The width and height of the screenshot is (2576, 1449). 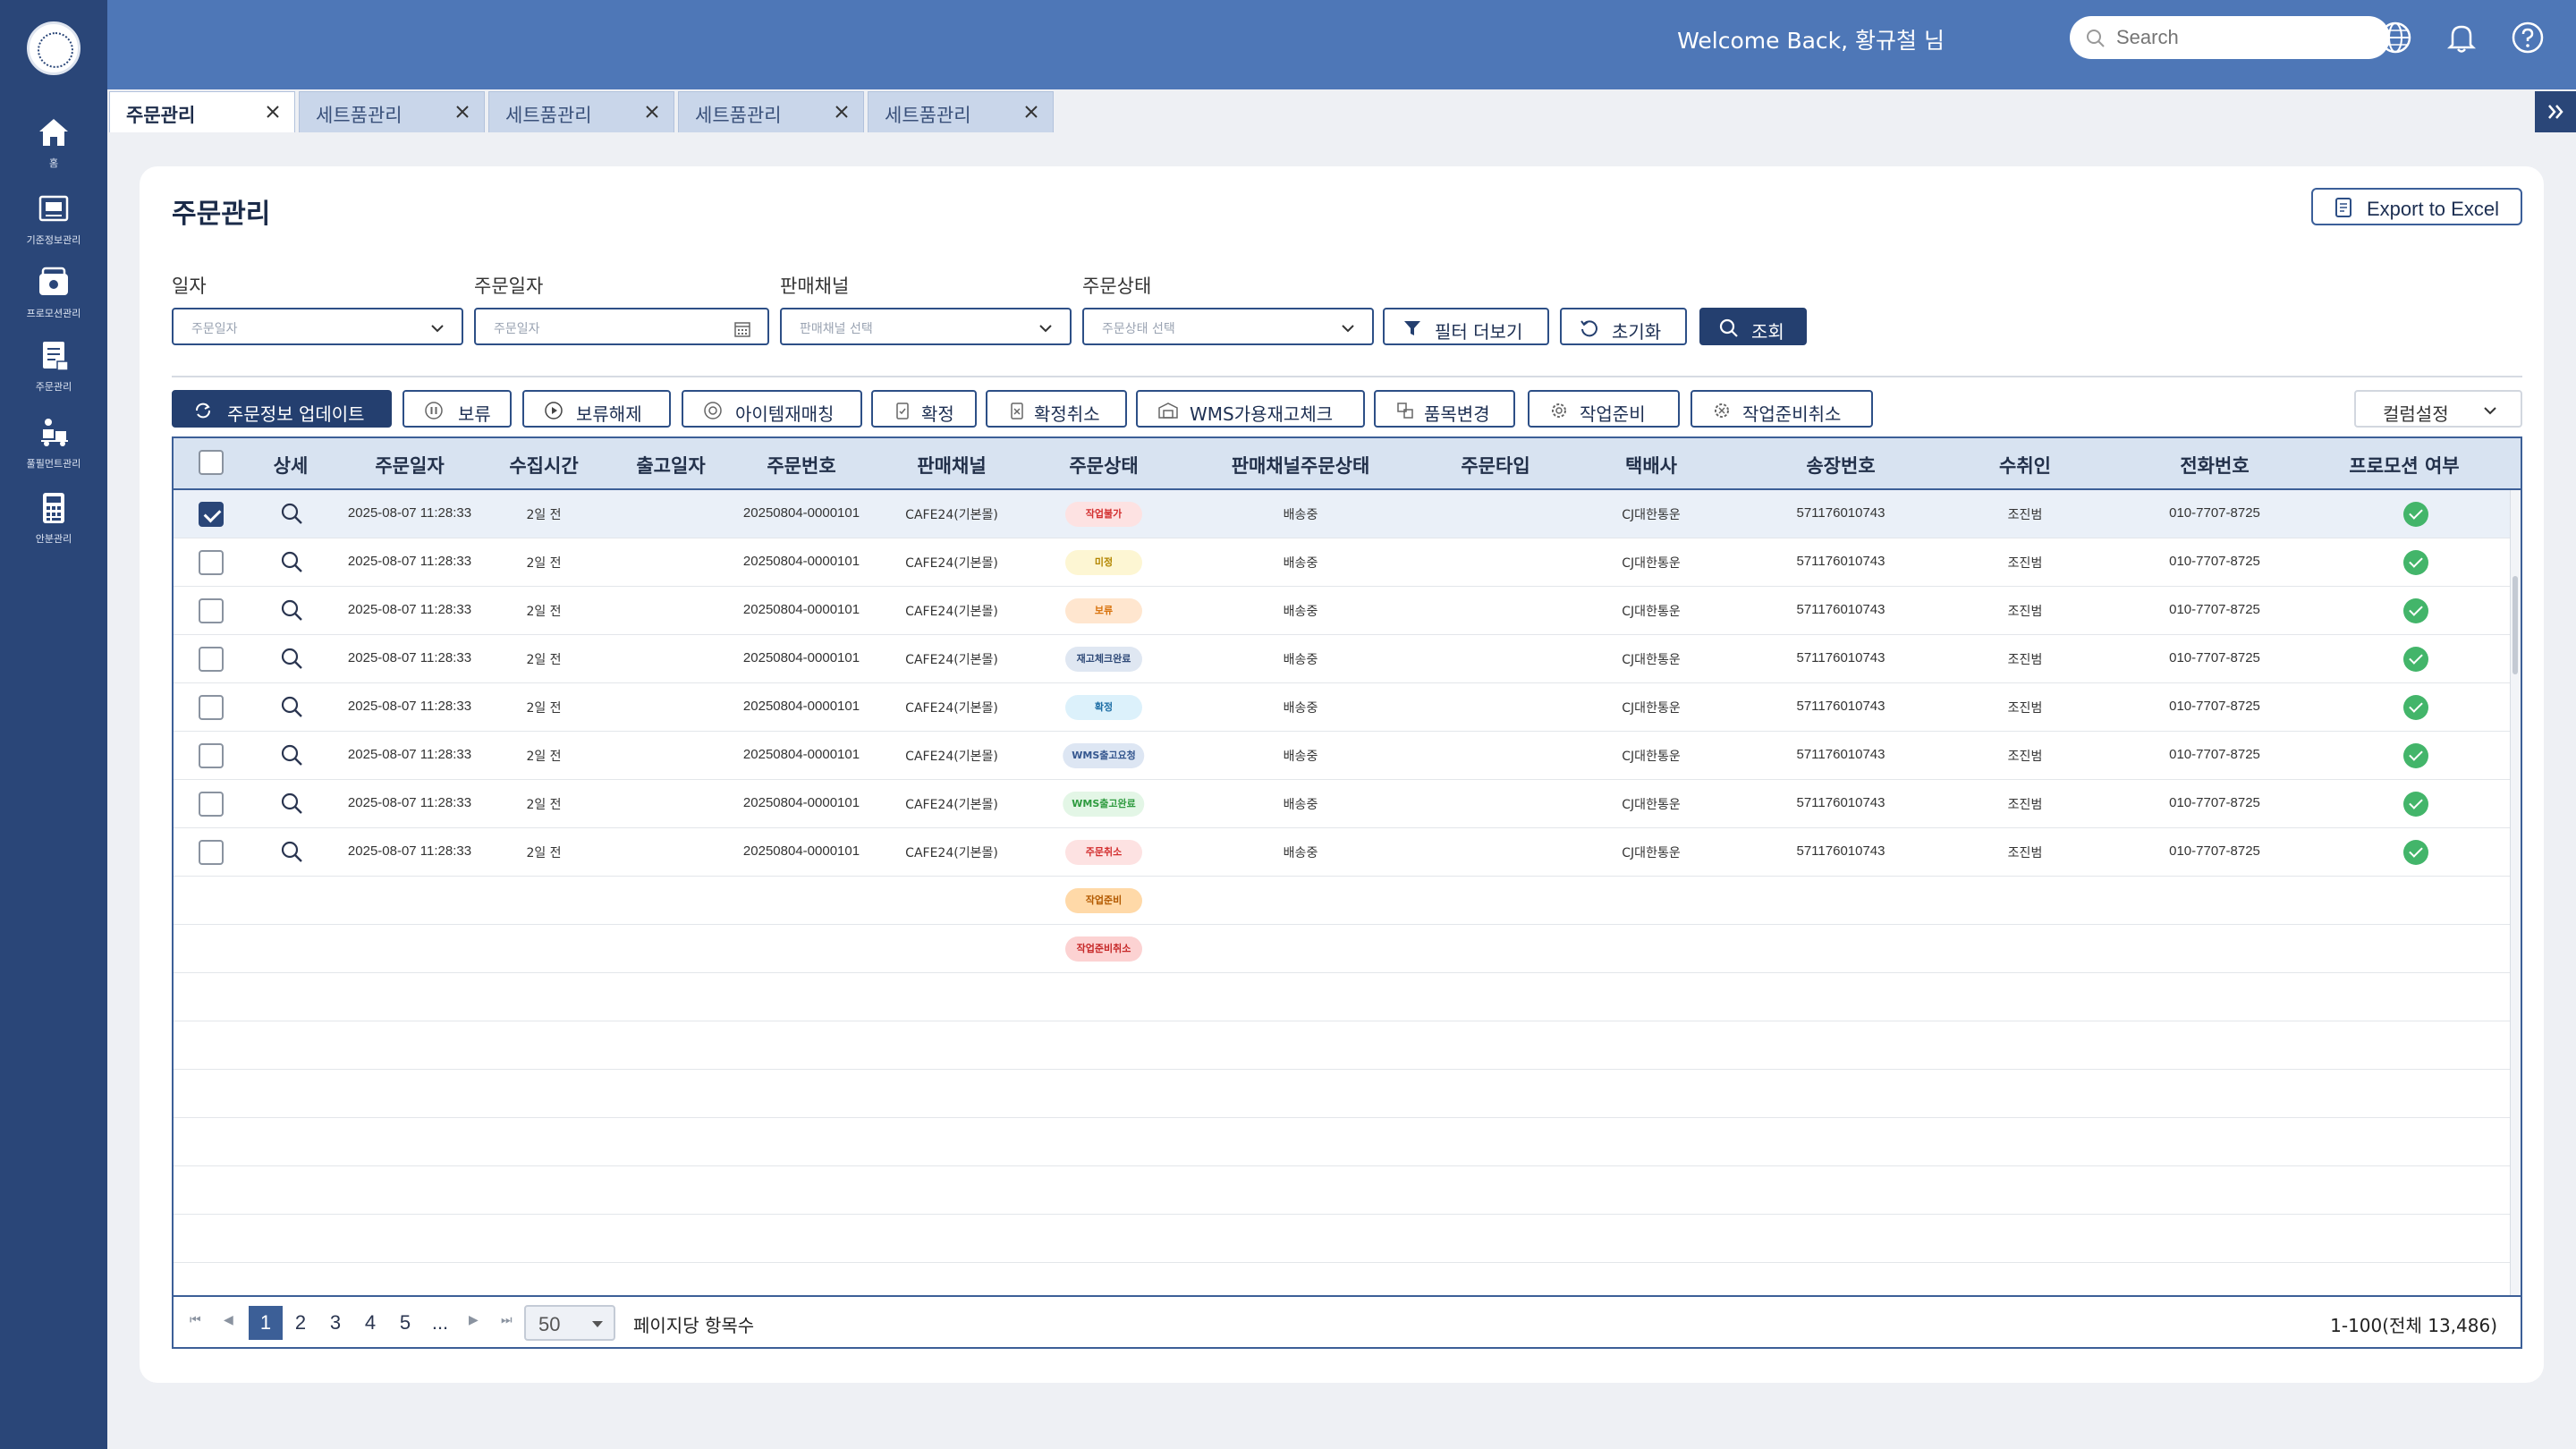 I want to click on tab-set-product-2: 세트품관리, so click(x=581, y=111).